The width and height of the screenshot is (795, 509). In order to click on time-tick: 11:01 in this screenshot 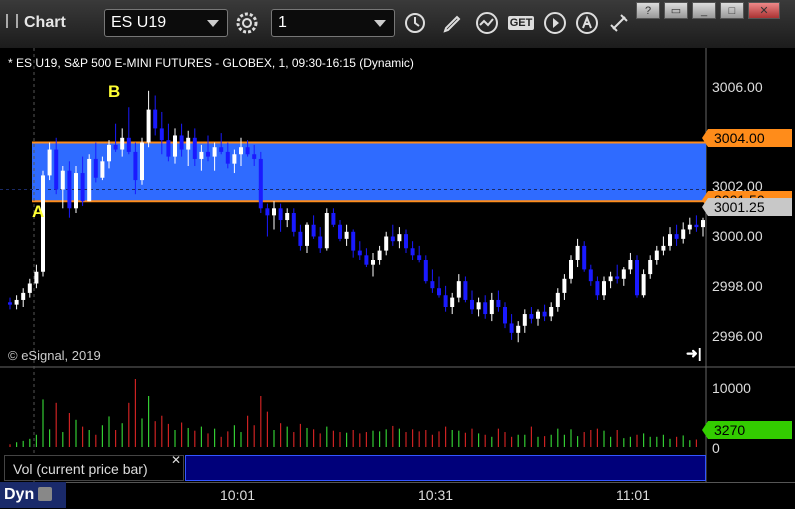, I will do `click(633, 495)`.